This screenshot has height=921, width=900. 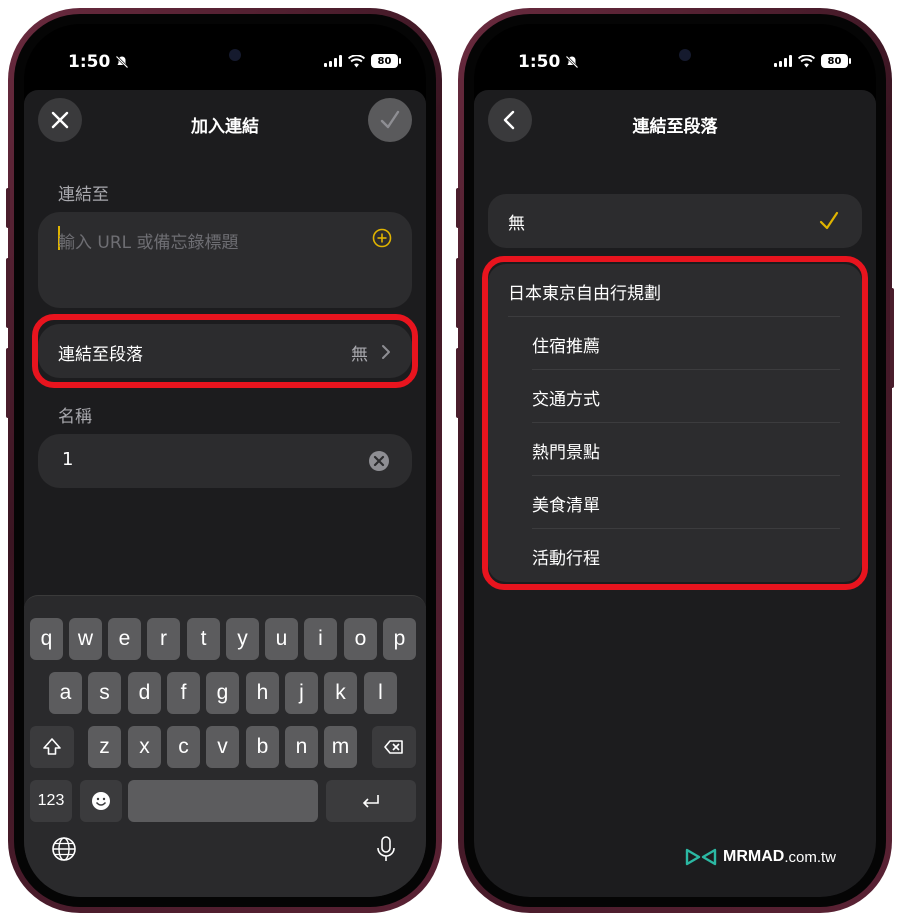 I want to click on nav-bar: 加入連結, so click(x=225, y=120).